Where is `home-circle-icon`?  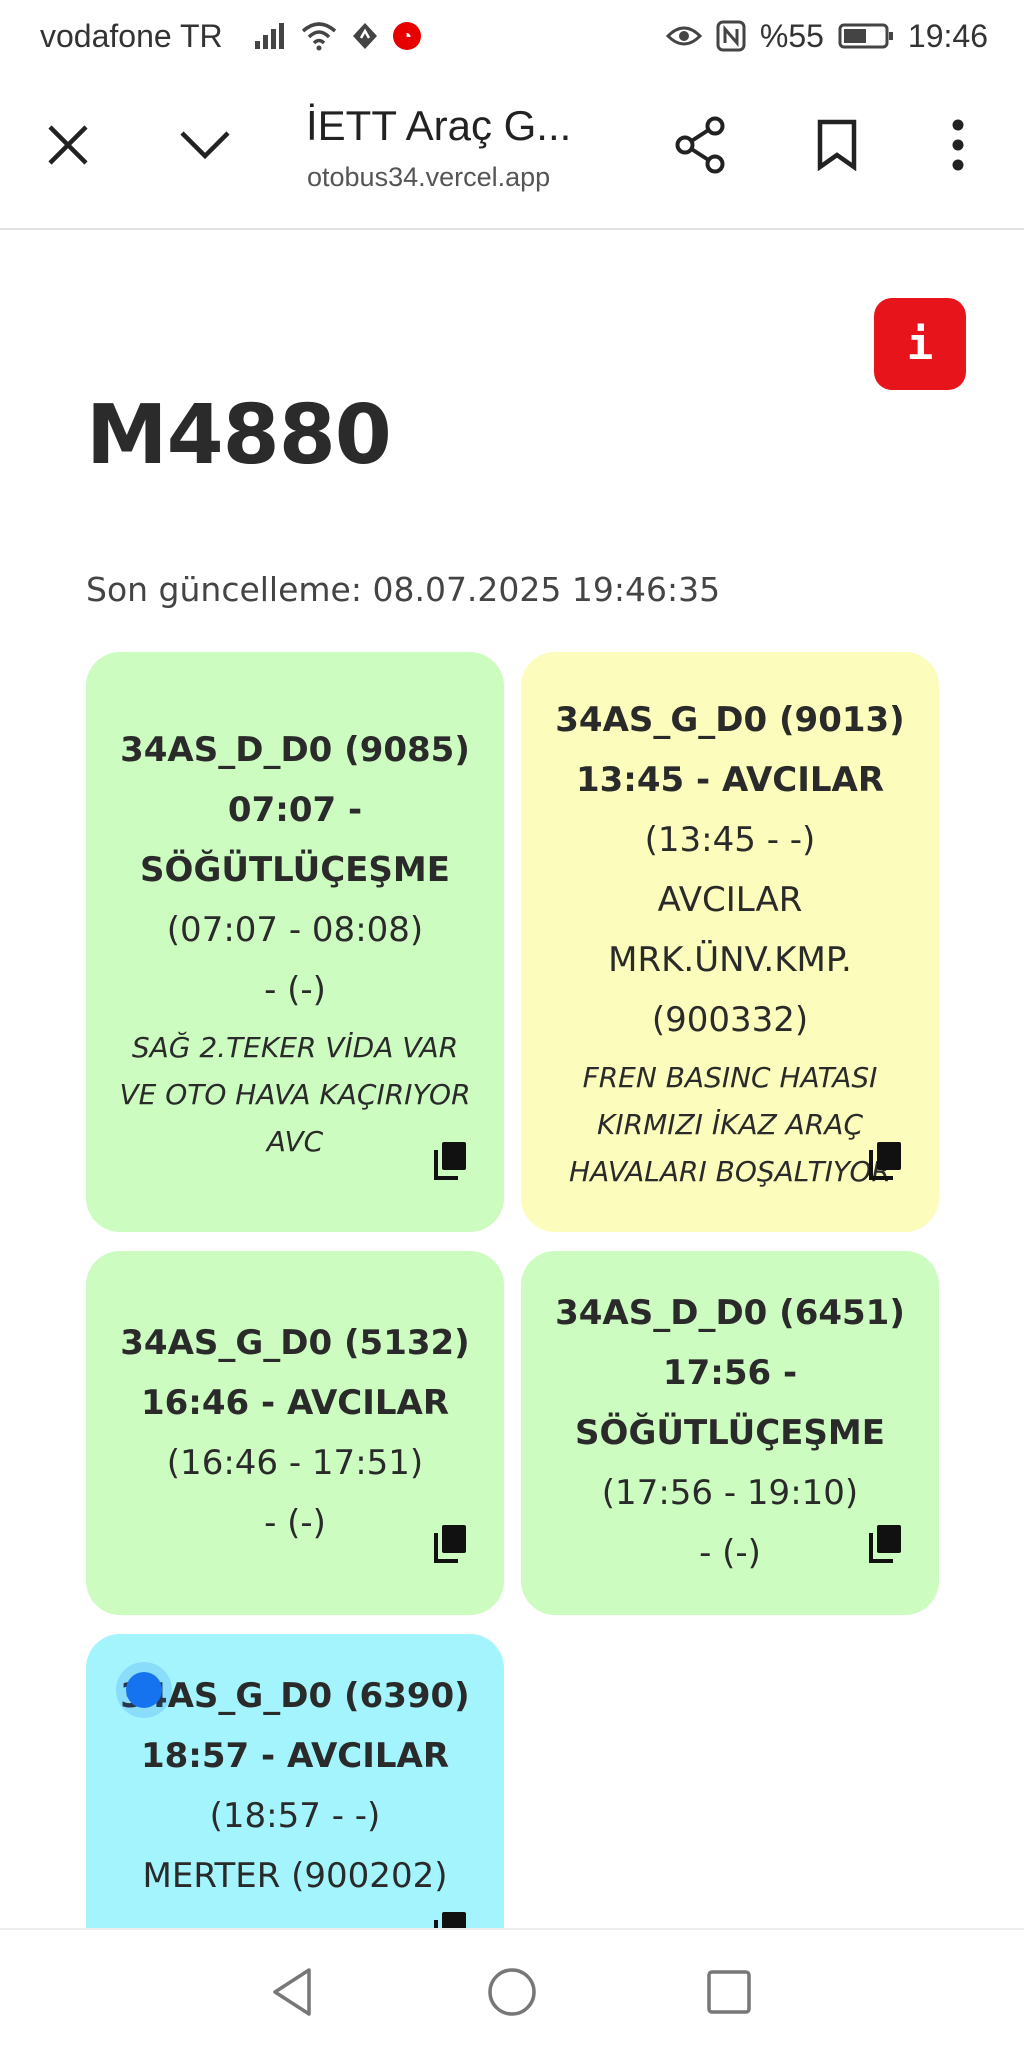 home-circle-icon is located at coordinates (512, 1992).